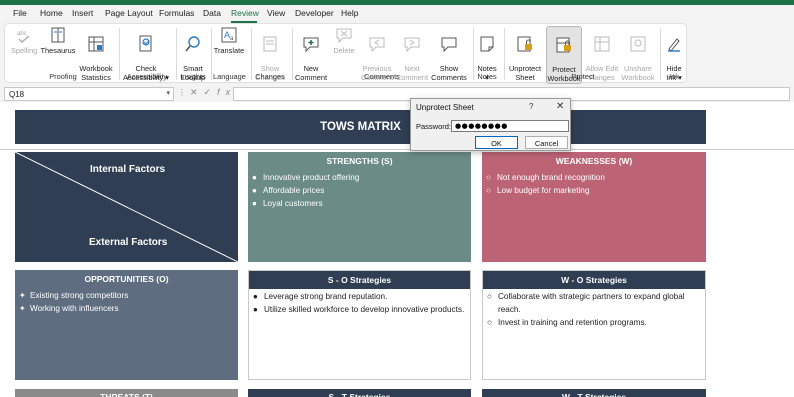 The image size is (794, 397). I want to click on menu-help: Help, so click(349, 13).